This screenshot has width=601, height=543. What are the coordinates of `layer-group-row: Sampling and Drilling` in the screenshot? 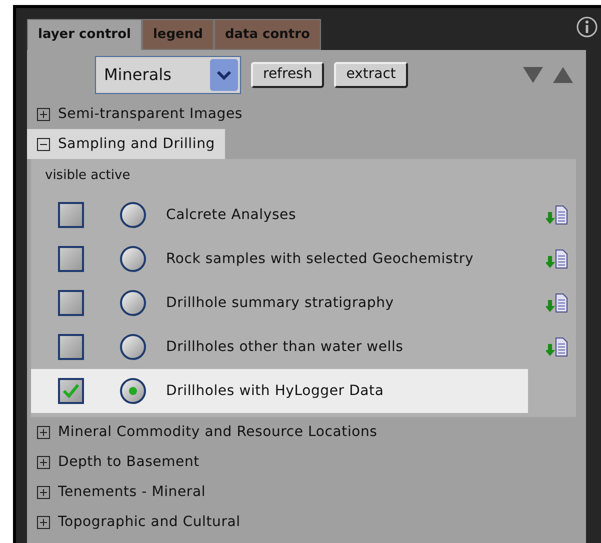 It's located at (126, 144).